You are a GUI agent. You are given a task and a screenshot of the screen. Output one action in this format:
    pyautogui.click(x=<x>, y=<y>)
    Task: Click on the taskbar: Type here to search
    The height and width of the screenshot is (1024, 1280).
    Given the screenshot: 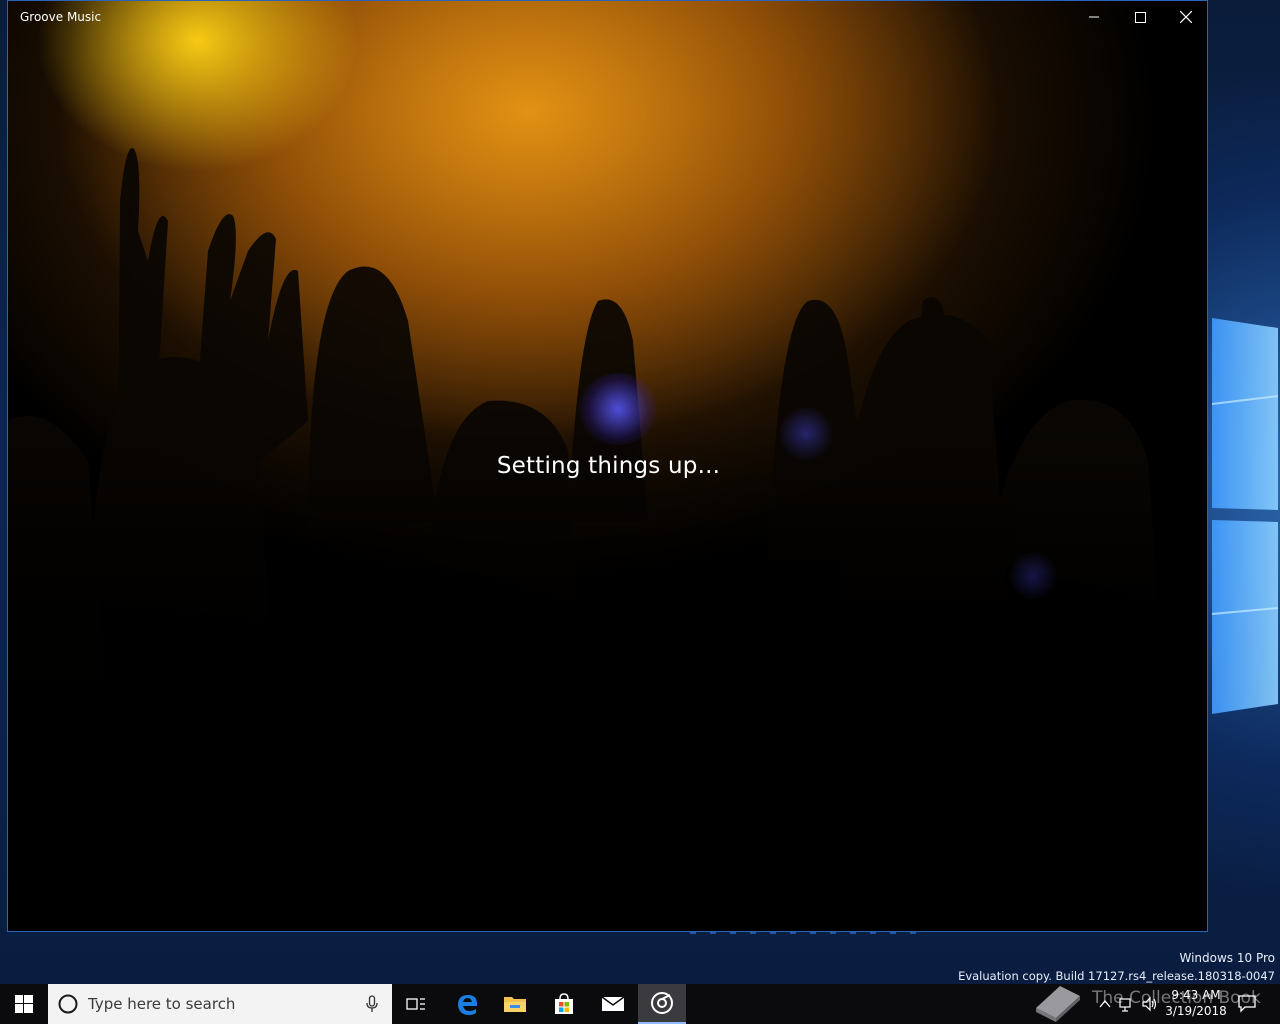 What is the action you would take?
    pyautogui.click(x=640, y=1004)
    